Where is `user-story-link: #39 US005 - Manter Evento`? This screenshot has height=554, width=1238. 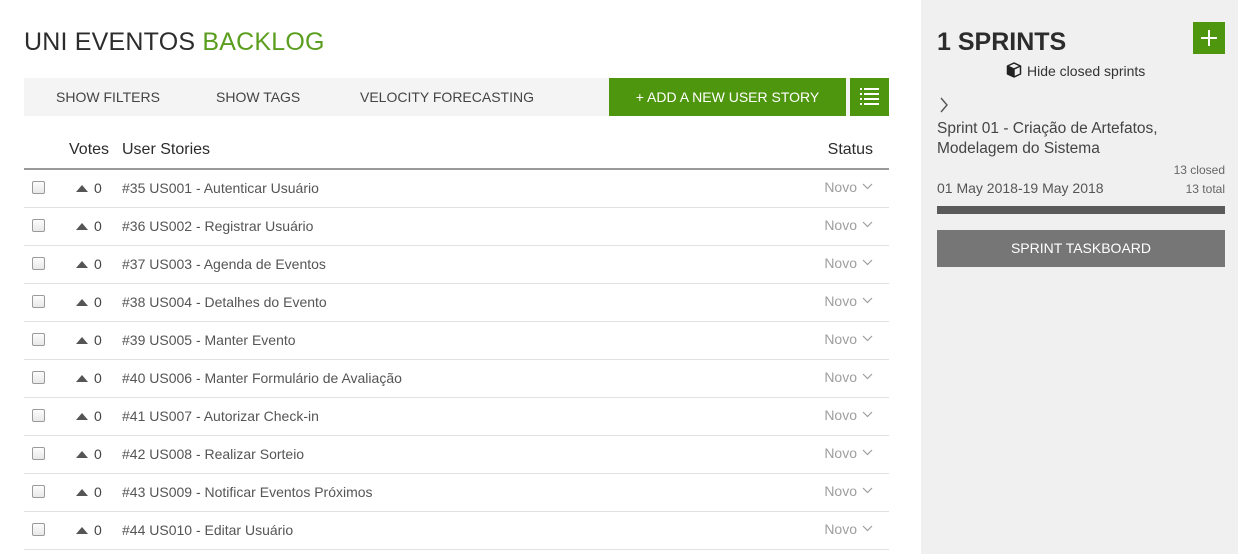
user-story-link: #39 US005 - Manter Evento is located at coordinates (209, 340).